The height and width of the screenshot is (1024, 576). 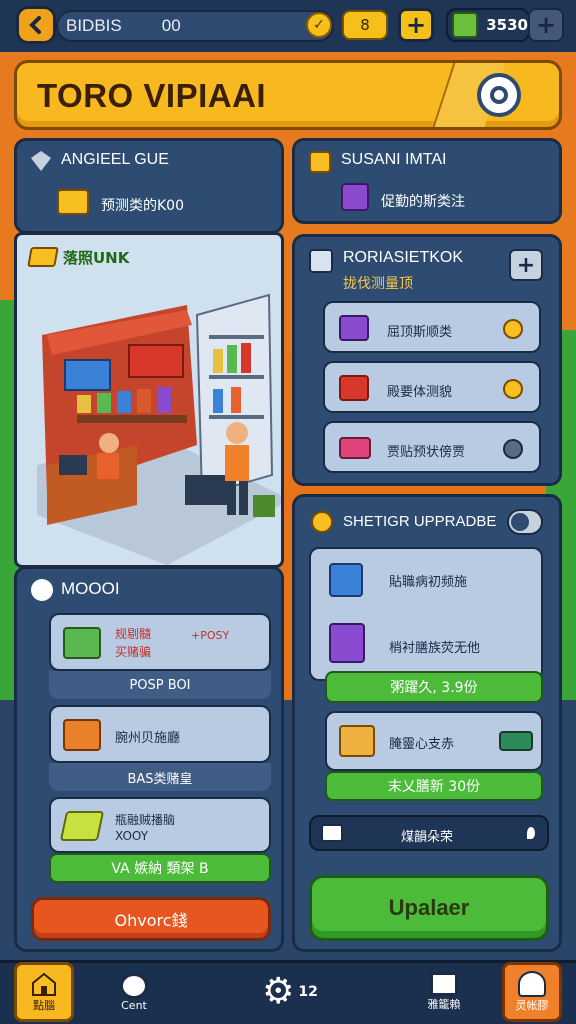 What do you see at coordinates (149, 186) in the screenshot?
I see `left-top-panel: ANGIEEL GUE 预测类的K00` at bounding box center [149, 186].